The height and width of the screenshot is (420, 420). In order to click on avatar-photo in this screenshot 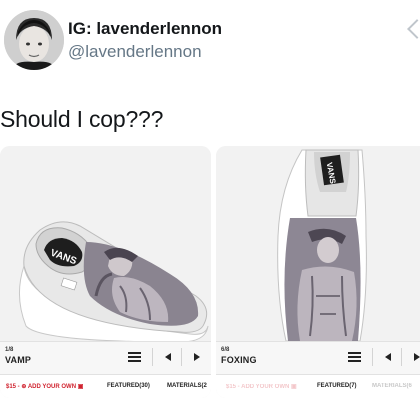, I will do `click(34, 40)`.